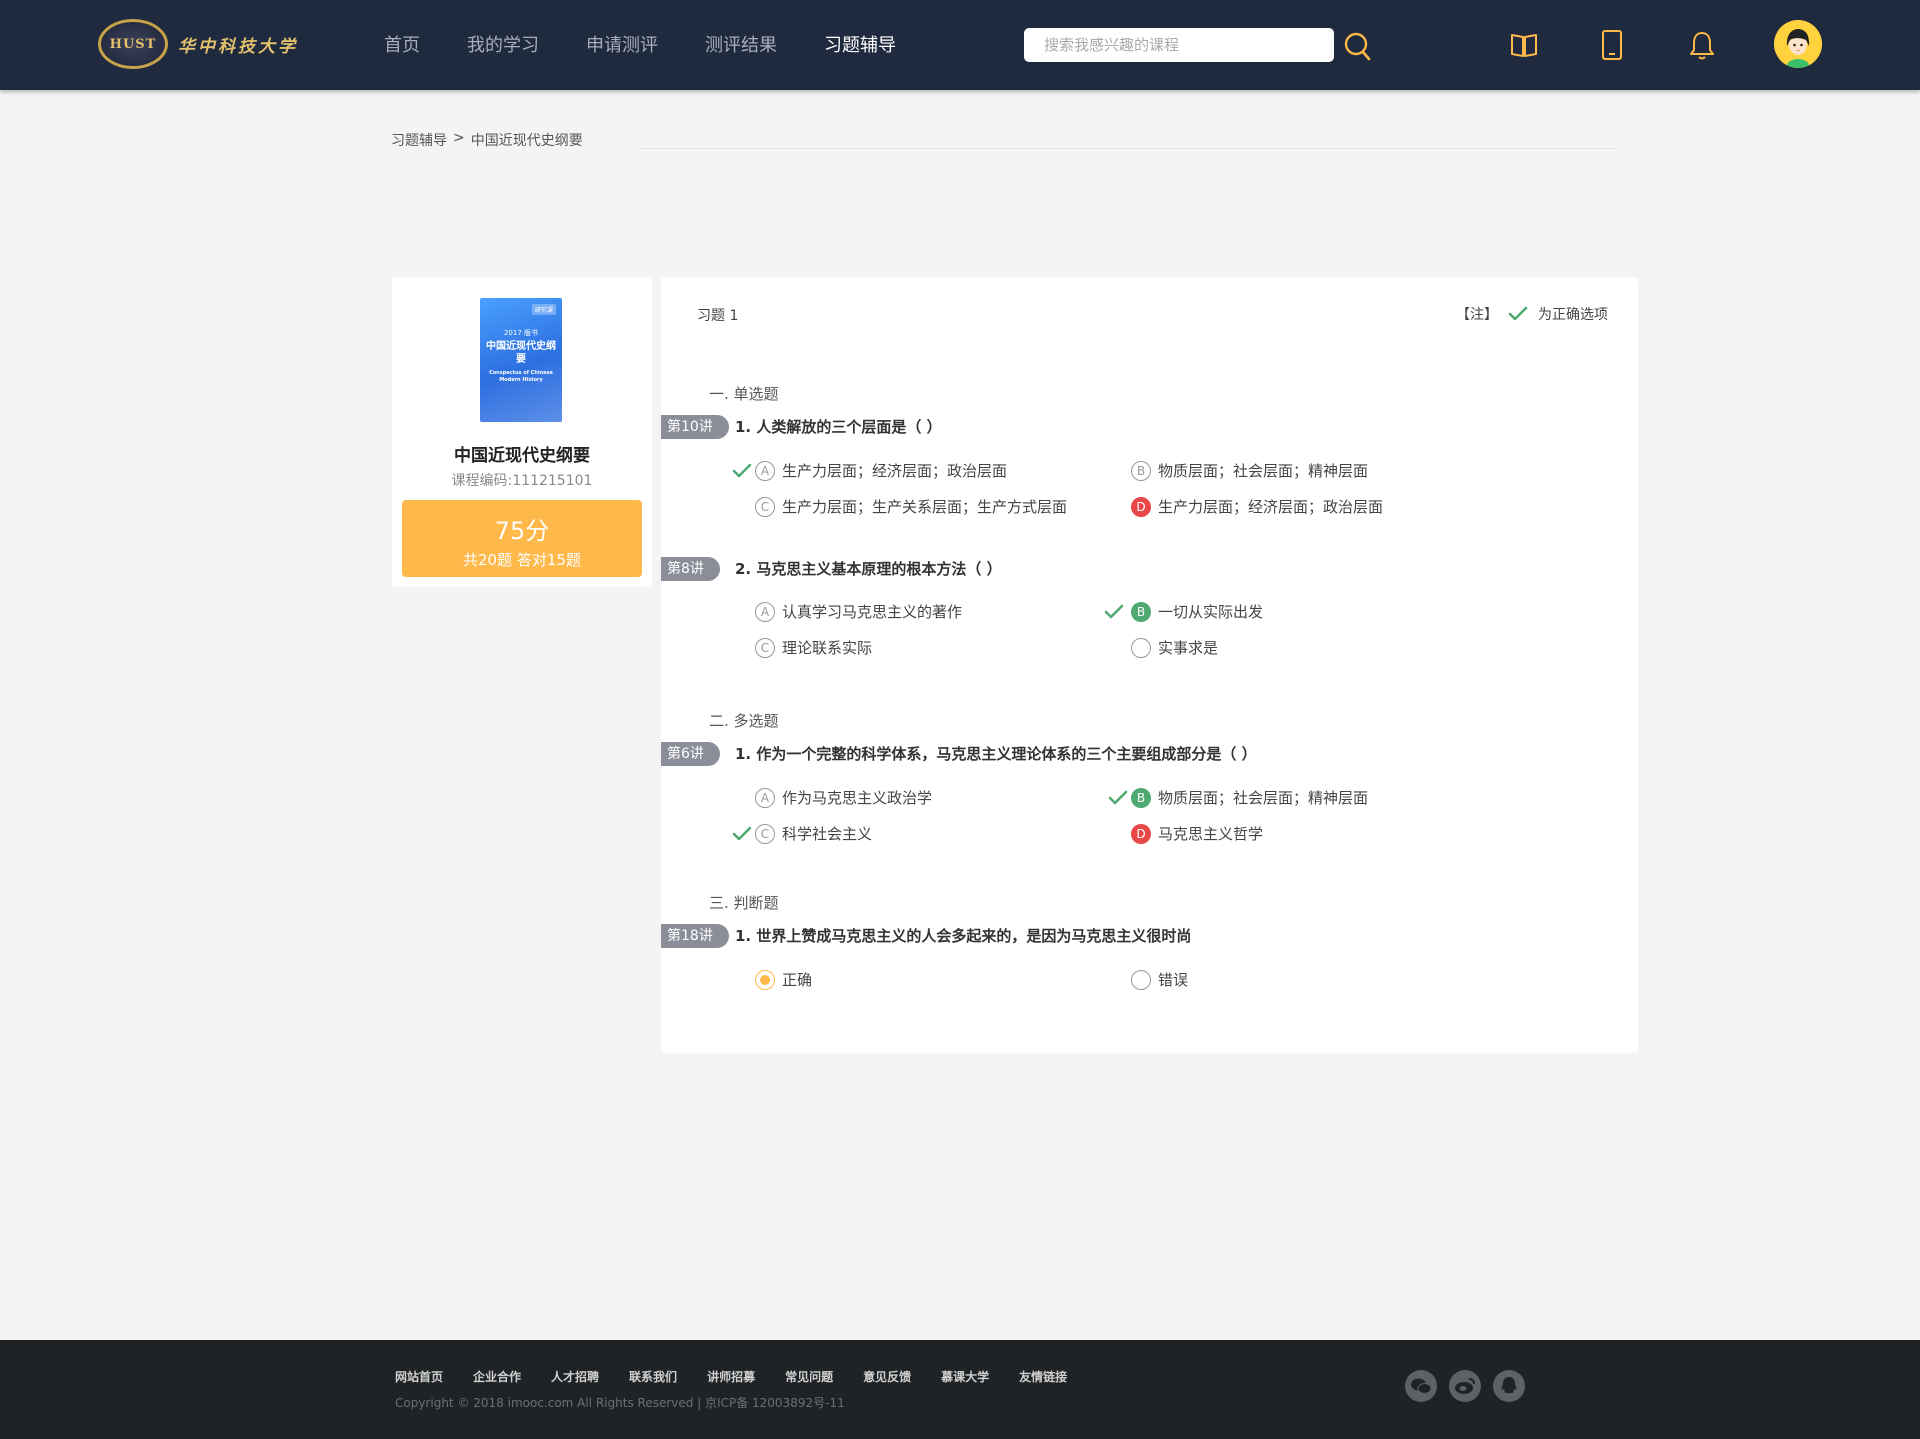 This screenshot has height=1439, width=1920. I want to click on legend: 【注】 为正确选项, so click(1532, 314).